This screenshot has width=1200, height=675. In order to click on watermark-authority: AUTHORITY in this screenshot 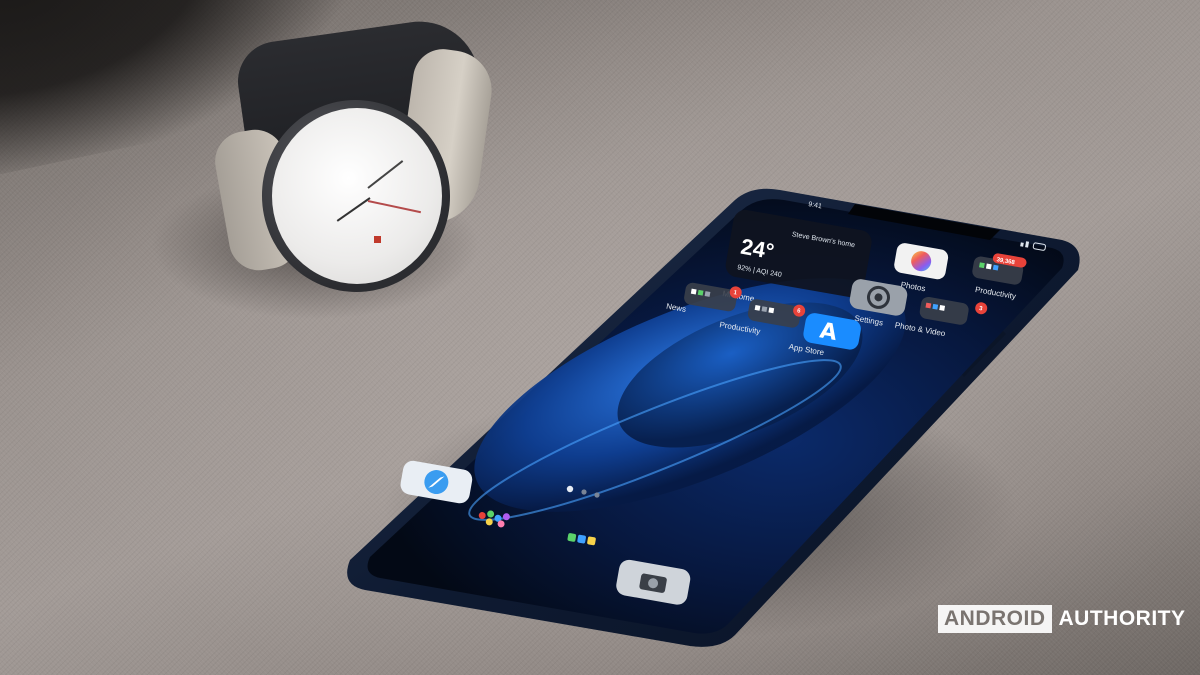, I will do `click(1122, 618)`.